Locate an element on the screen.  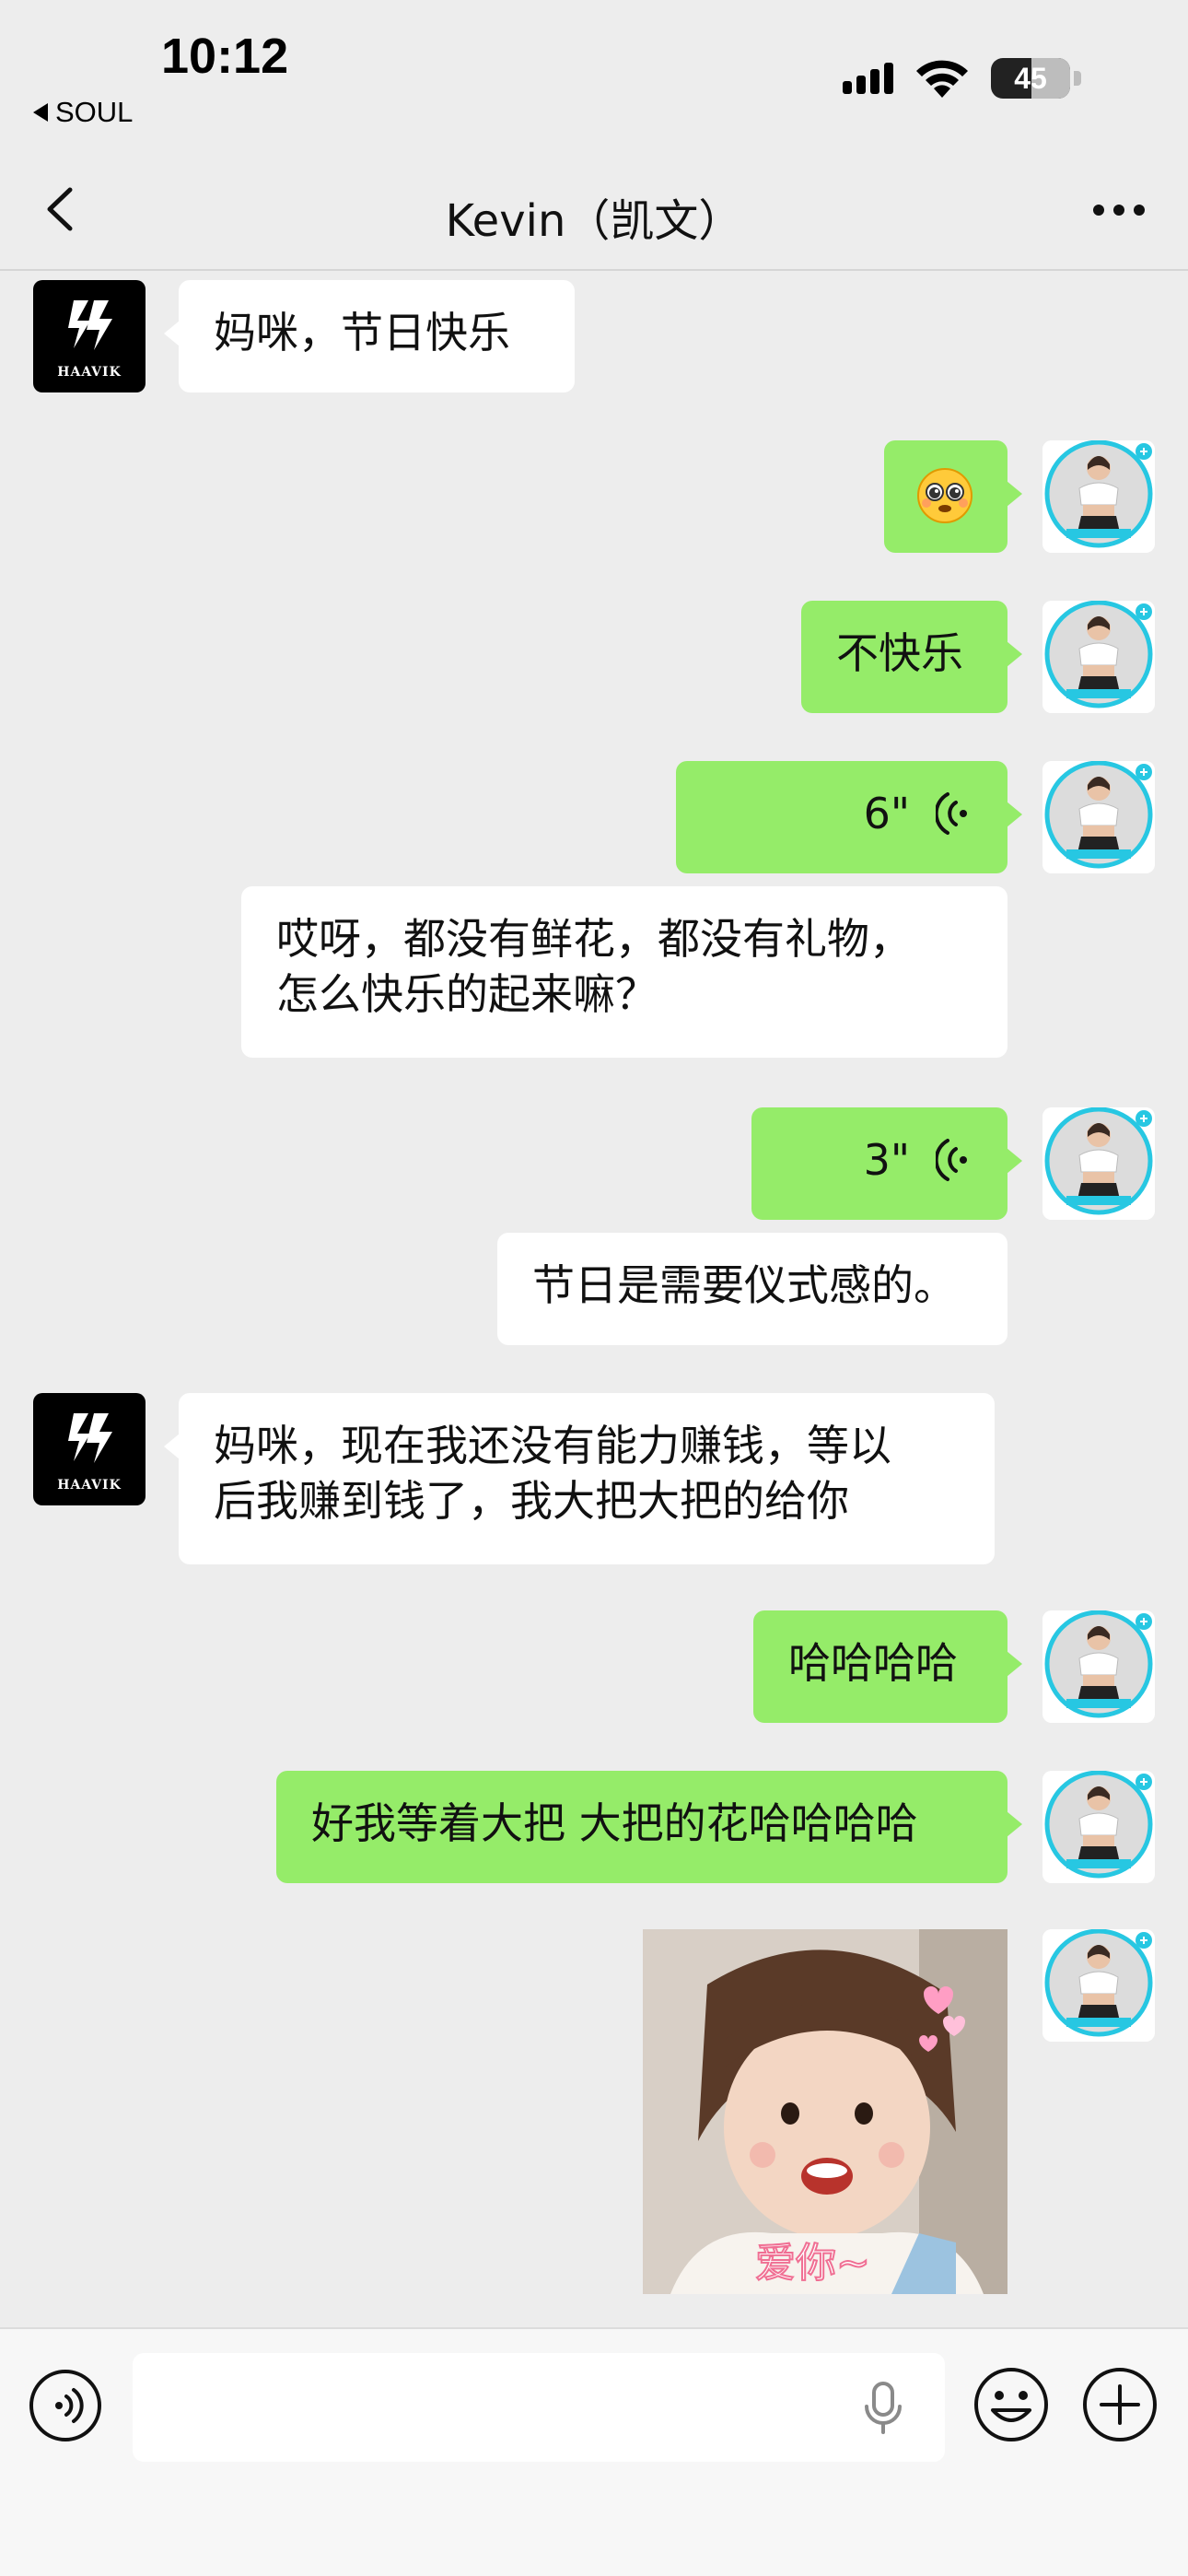
more-dots-icon is located at coordinates (1119, 210).